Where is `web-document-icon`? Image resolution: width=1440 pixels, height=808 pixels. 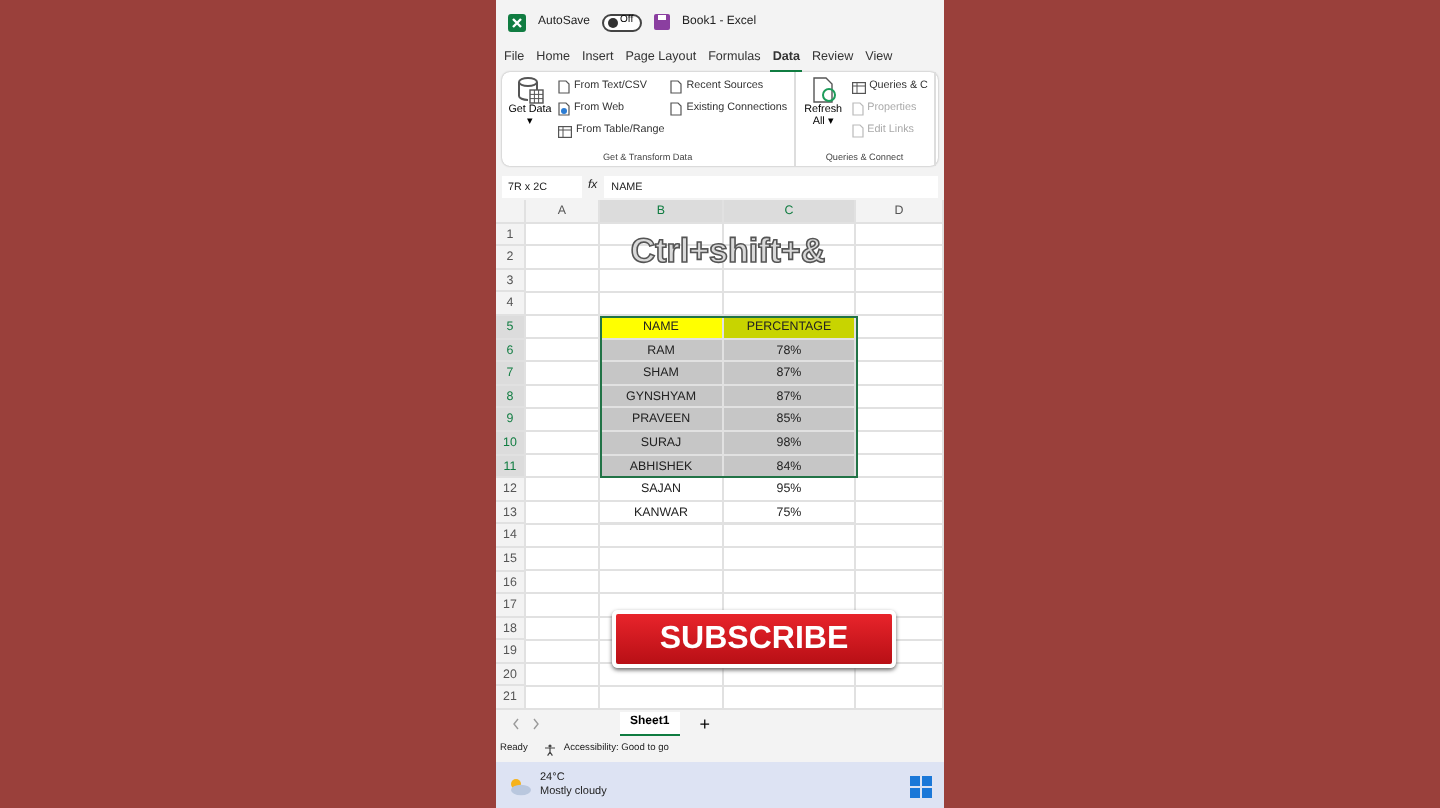
web-document-icon is located at coordinates (564, 109).